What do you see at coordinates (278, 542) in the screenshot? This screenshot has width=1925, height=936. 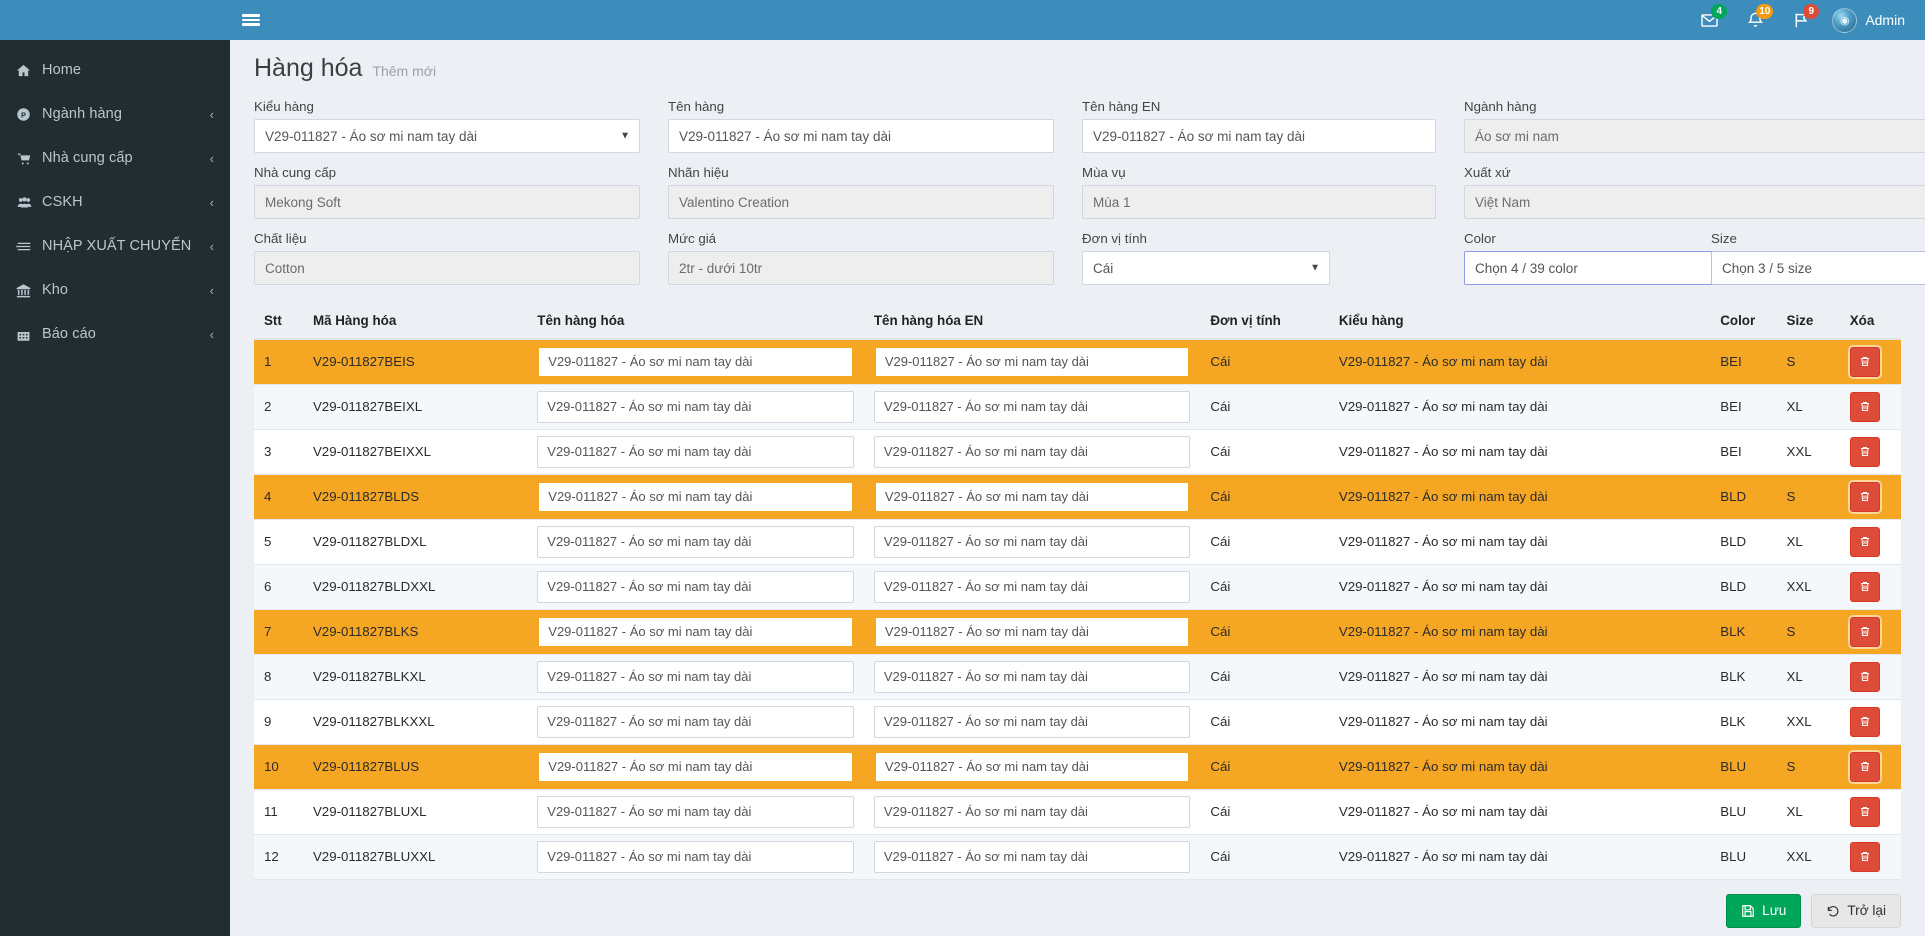 I see `cell-stt: 5` at bounding box center [278, 542].